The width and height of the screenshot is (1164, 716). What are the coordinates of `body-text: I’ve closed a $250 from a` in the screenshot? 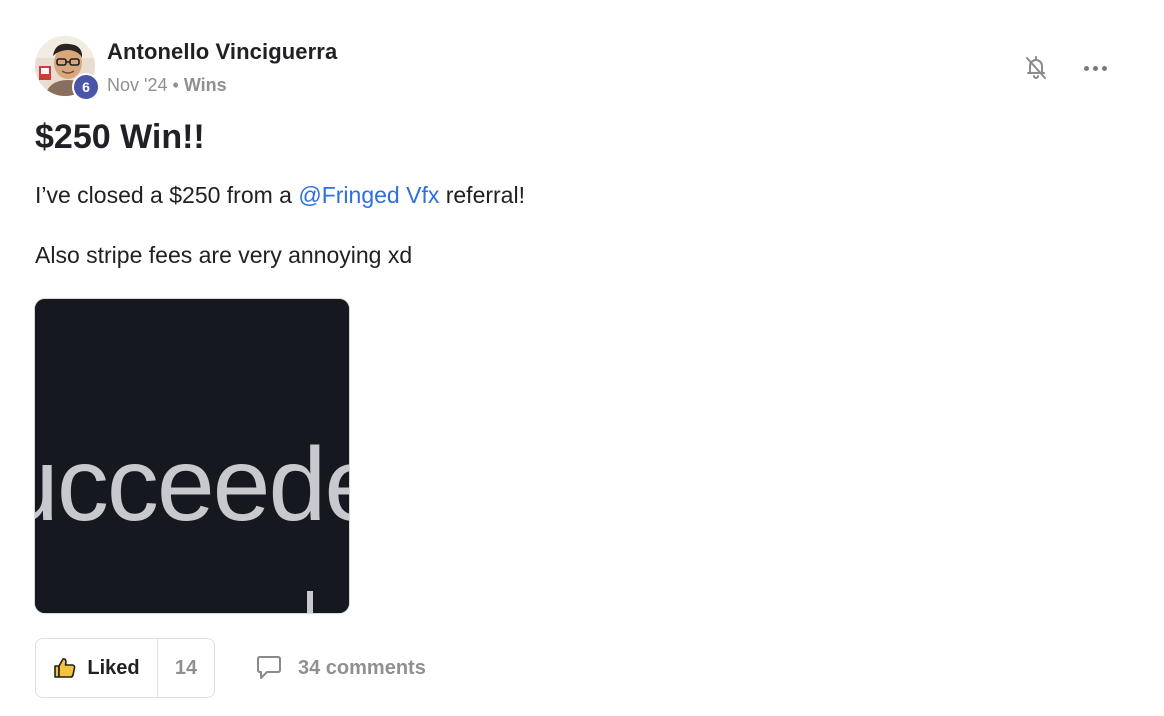 It's located at (167, 195).